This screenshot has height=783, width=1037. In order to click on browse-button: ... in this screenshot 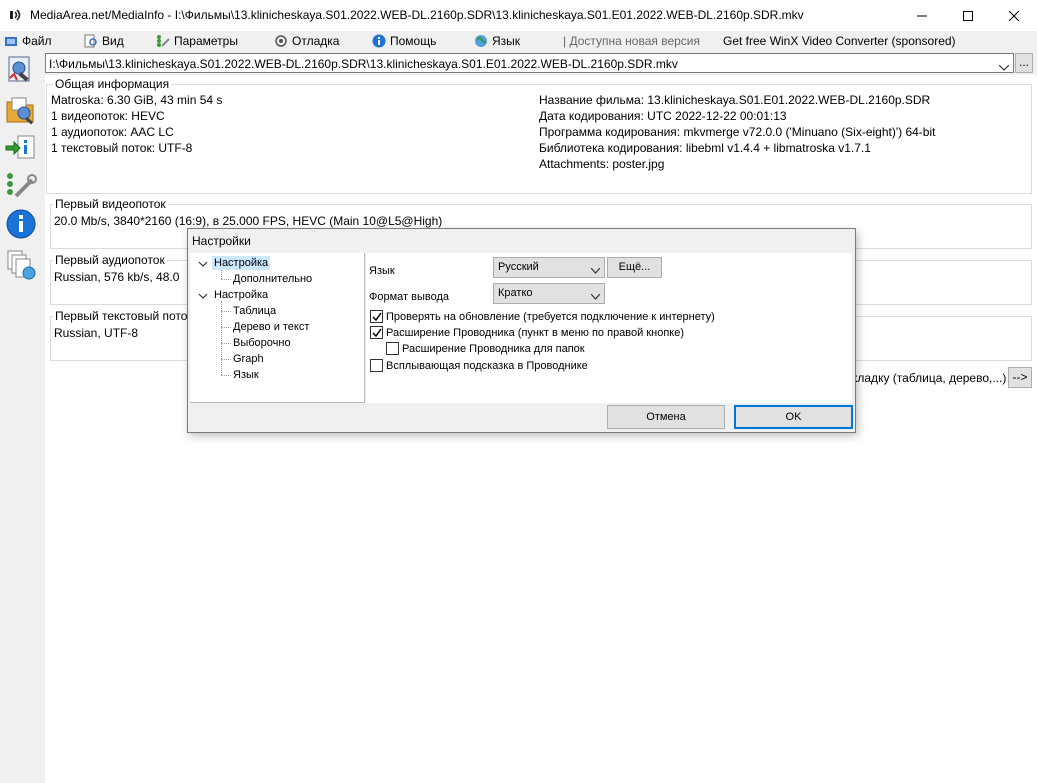, I will do `click(1024, 63)`.